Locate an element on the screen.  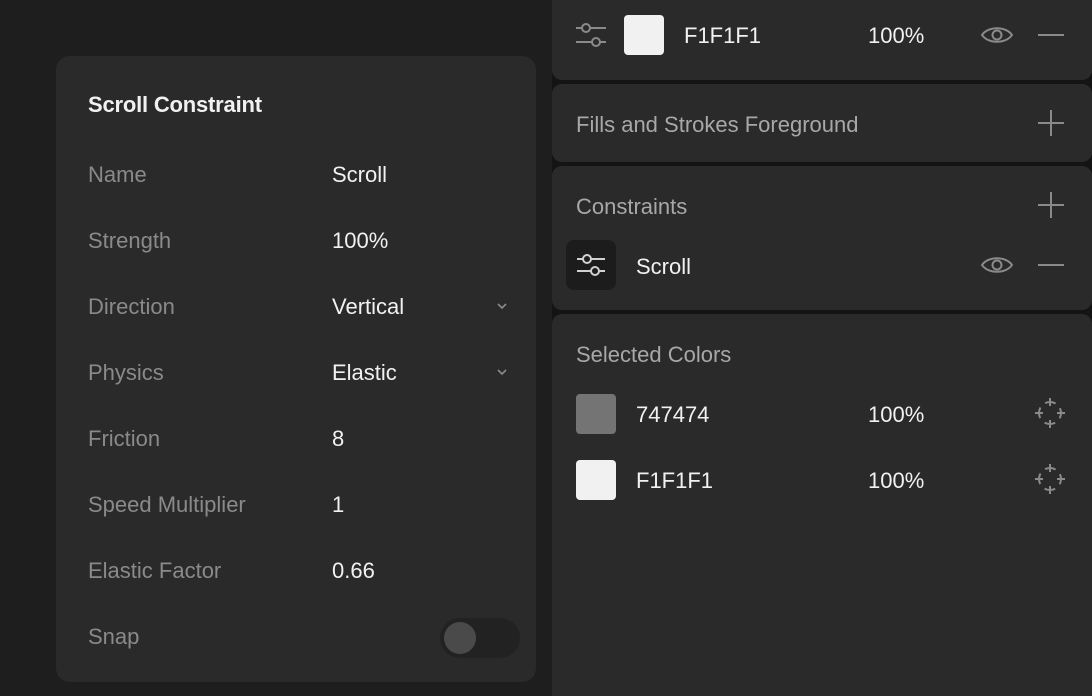
name-label: Name is located at coordinates (117, 174).